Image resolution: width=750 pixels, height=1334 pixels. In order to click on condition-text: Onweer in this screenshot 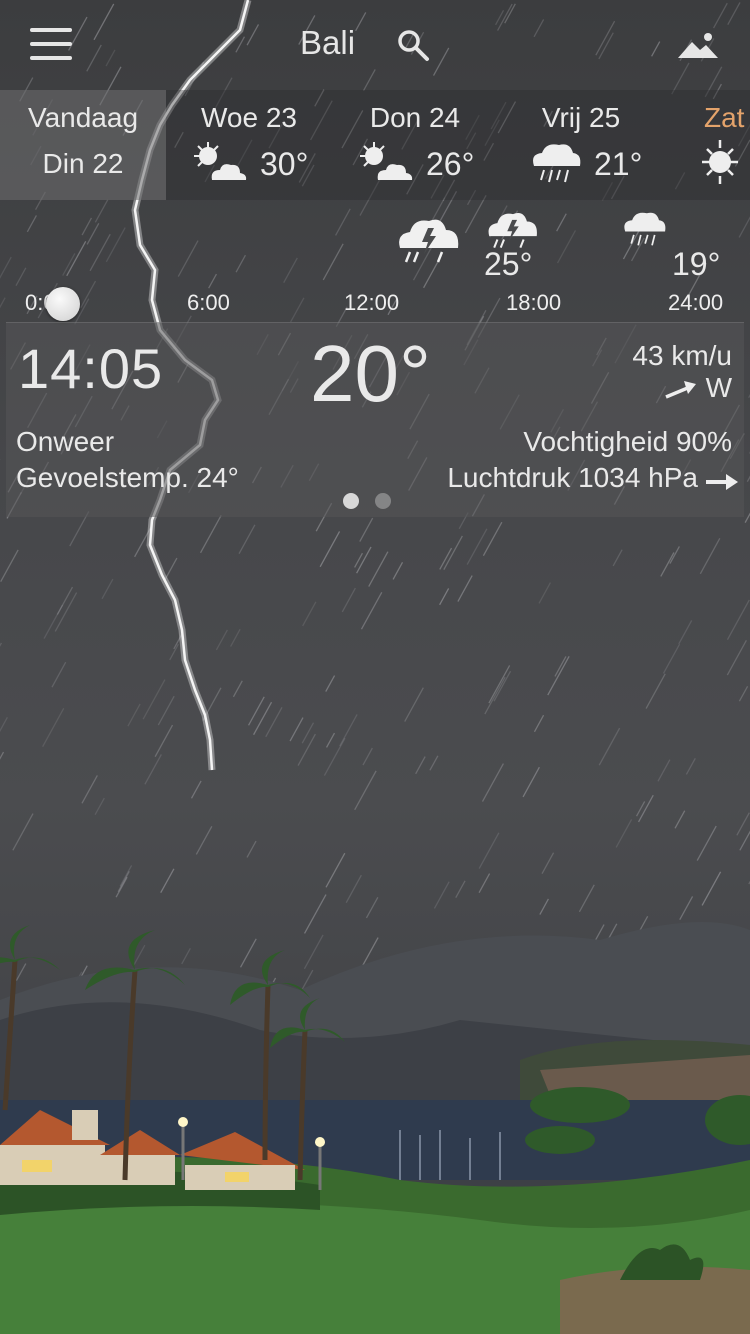, I will do `click(65, 441)`.